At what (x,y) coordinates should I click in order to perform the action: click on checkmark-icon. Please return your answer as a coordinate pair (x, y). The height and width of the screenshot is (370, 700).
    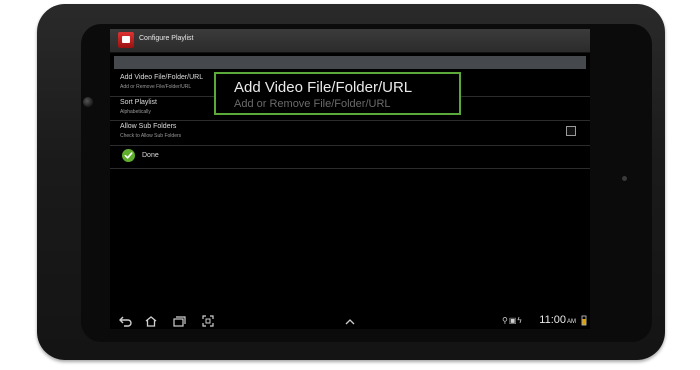
    Looking at the image, I should click on (128, 155).